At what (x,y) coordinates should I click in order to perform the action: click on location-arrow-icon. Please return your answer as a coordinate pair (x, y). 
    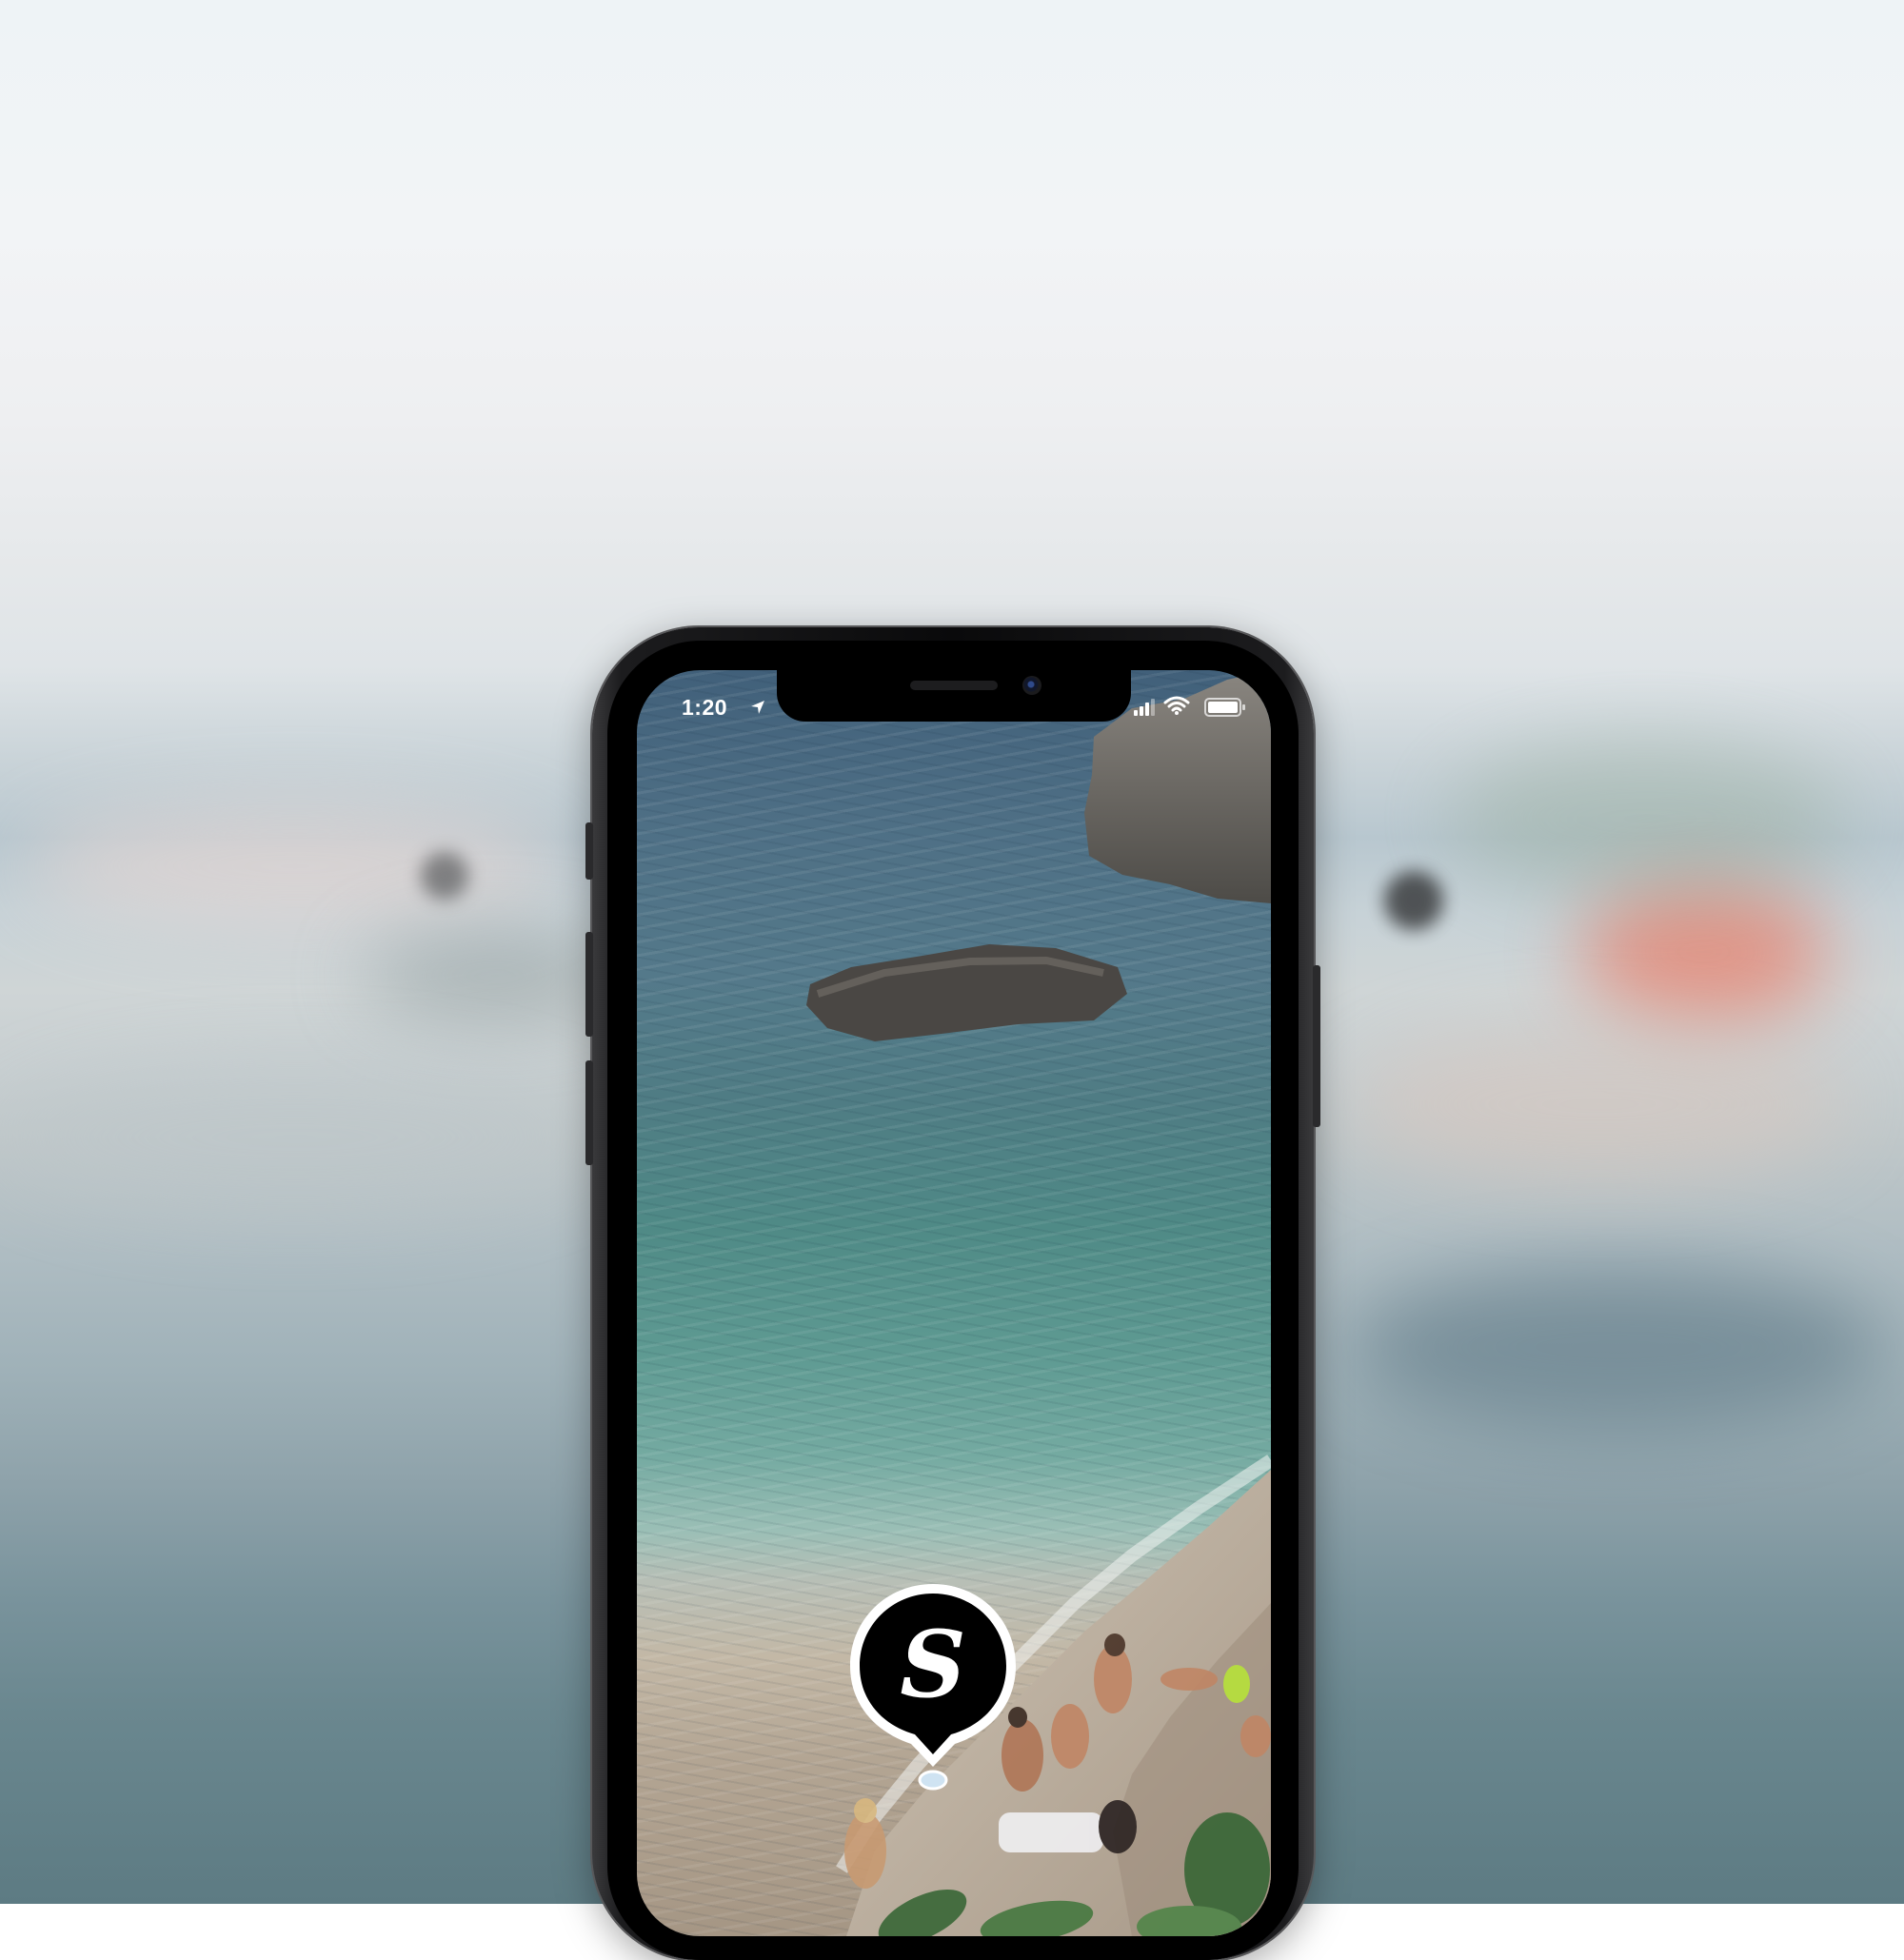
    Looking at the image, I should click on (757, 708).